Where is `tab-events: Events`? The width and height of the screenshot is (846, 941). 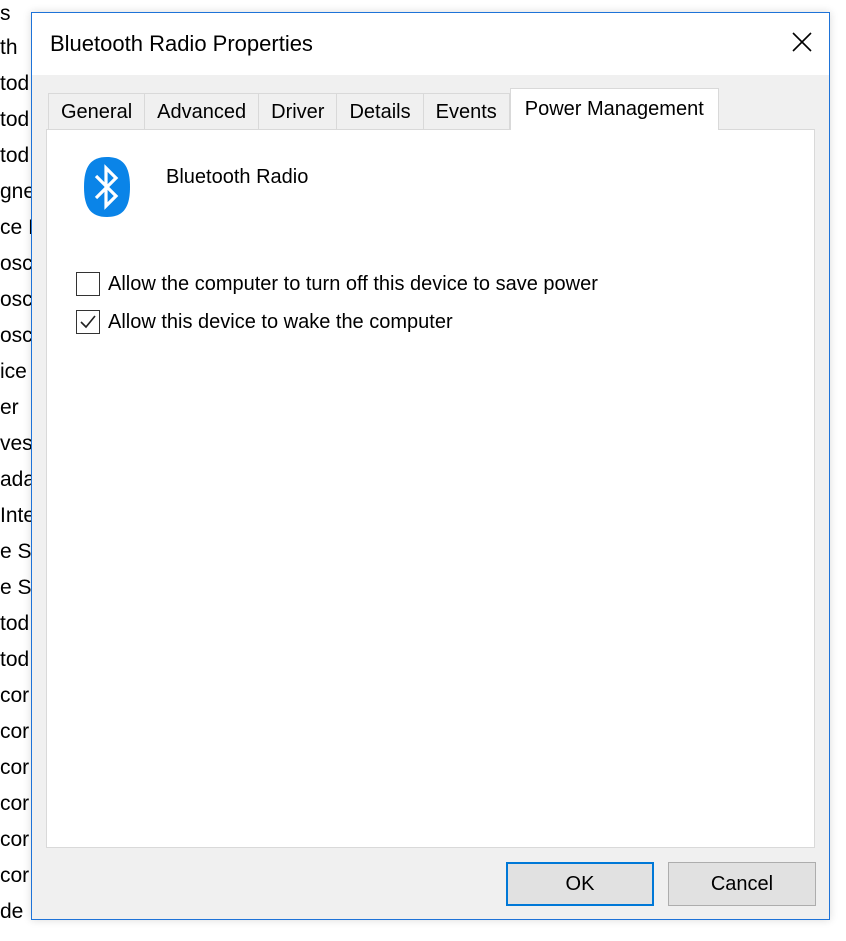
tab-events: Events is located at coordinates (466, 111).